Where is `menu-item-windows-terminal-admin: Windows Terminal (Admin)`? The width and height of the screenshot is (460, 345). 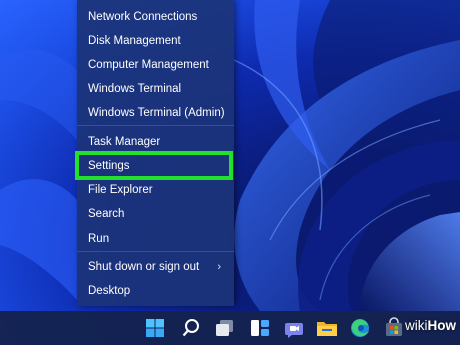 menu-item-windows-terminal-admin: Windows Terminal (Admin) is located at coordinates (155, 113).